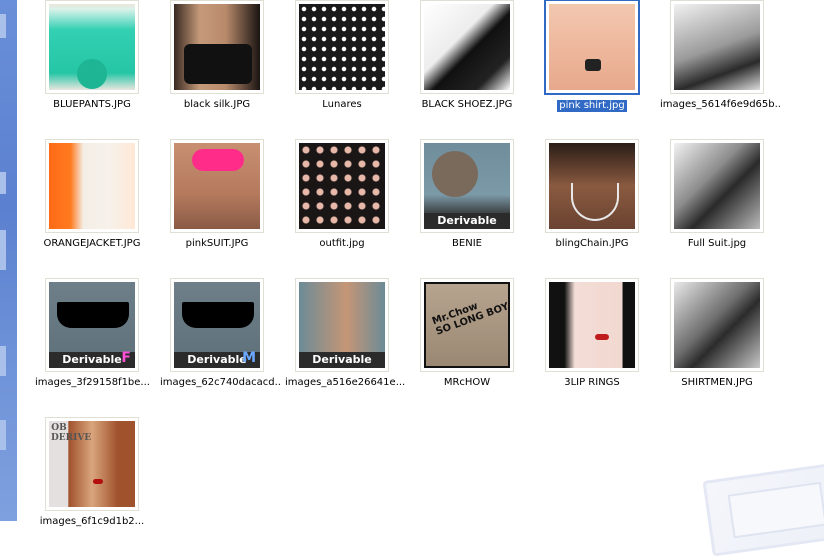 The width and height of the screenshot is (824, 557). I want to click on file-name-label: pinkSUIT.JPG, so click(217, 244).